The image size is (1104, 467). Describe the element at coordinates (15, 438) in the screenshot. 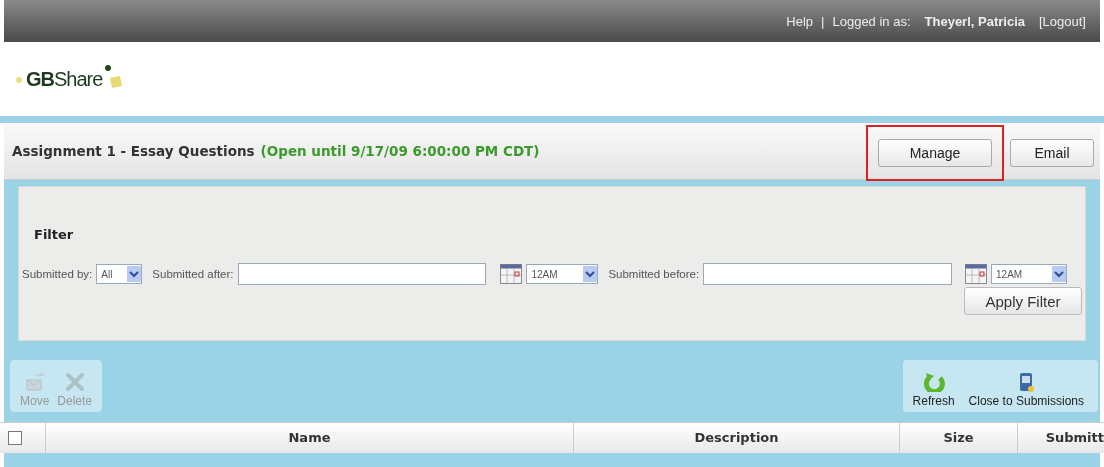

I see `select-all-checkbox` at that location.